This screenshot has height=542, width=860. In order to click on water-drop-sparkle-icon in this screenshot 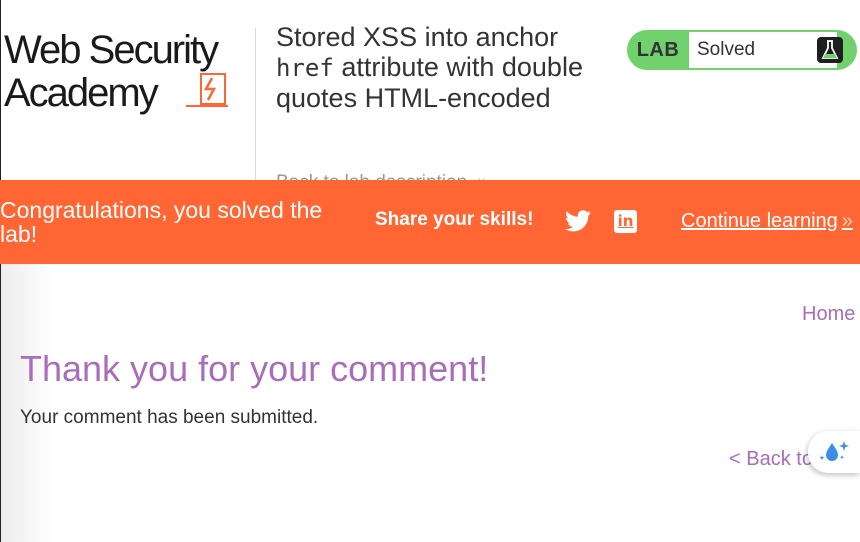, I will do `click(834, 451)`.